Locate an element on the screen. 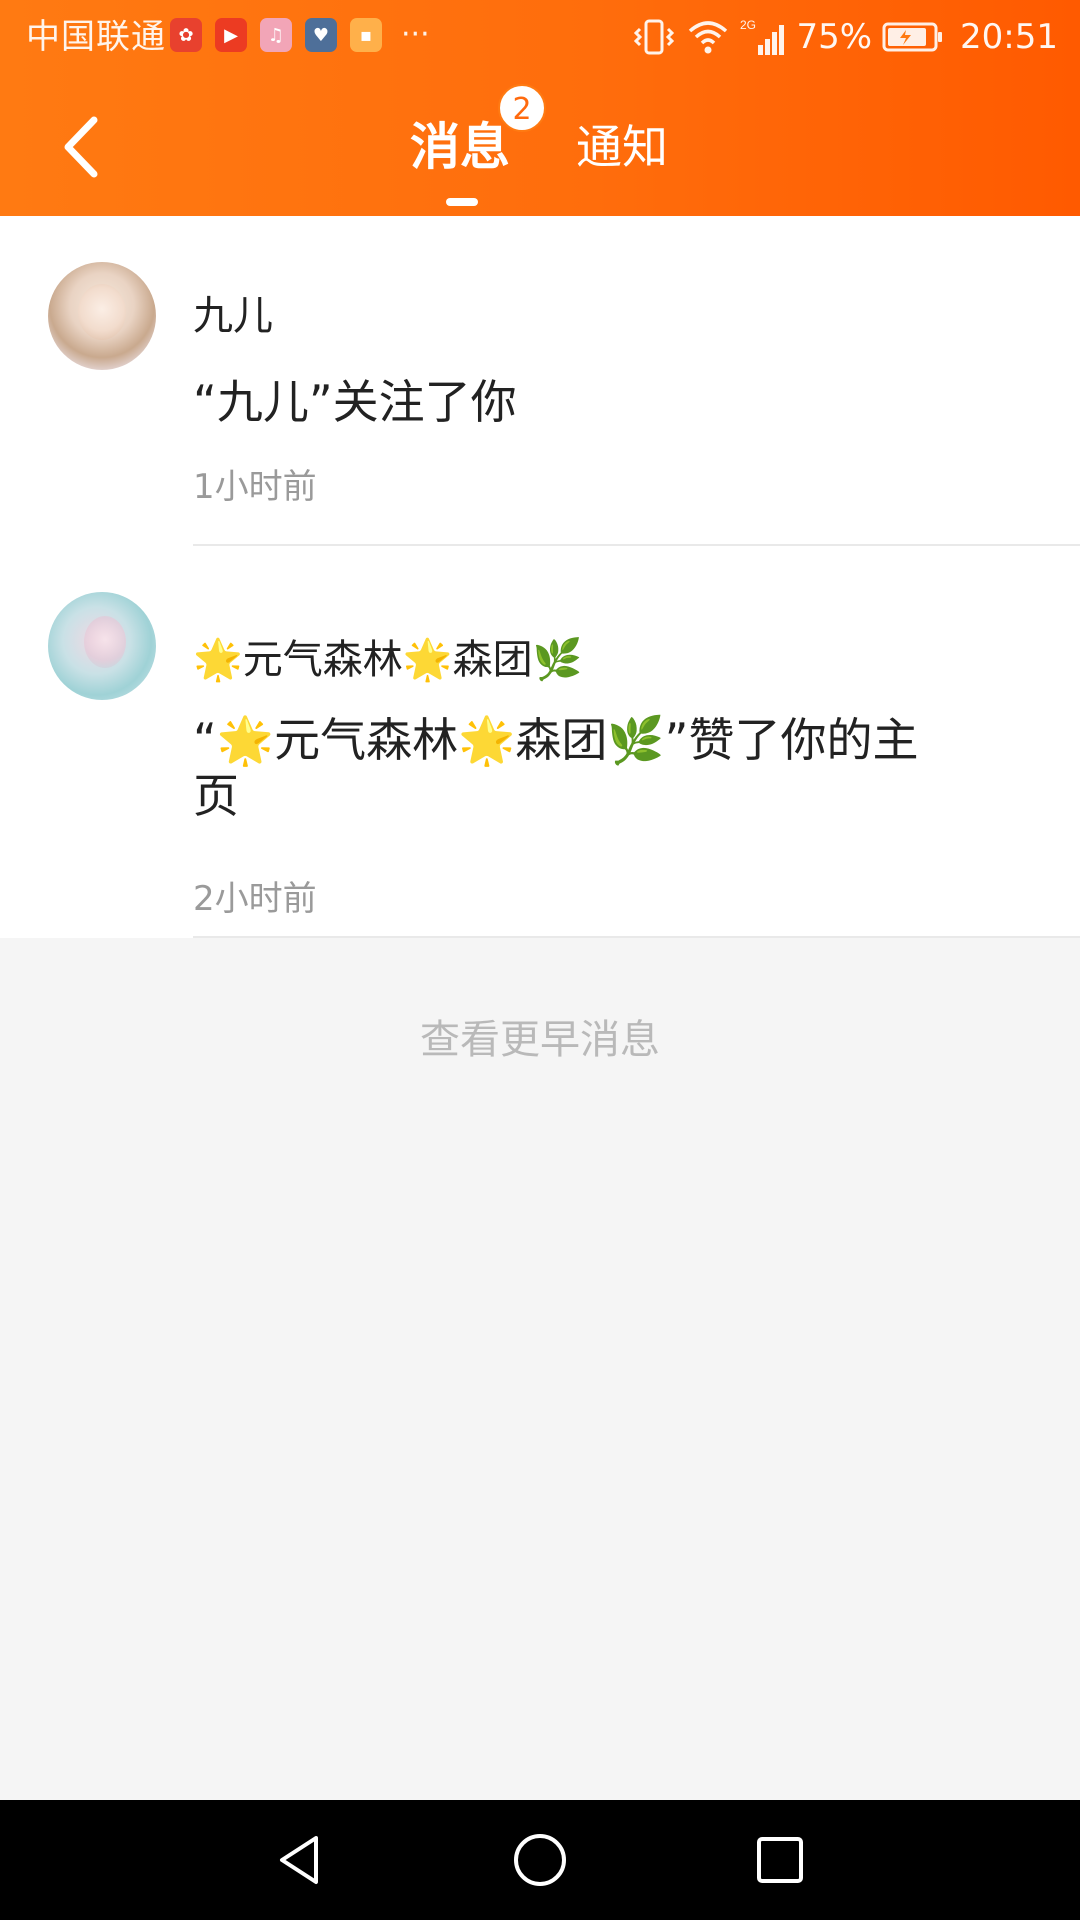  view-earlier-messages-link: 查看更早消息 is located at coordinates (540, 1040).